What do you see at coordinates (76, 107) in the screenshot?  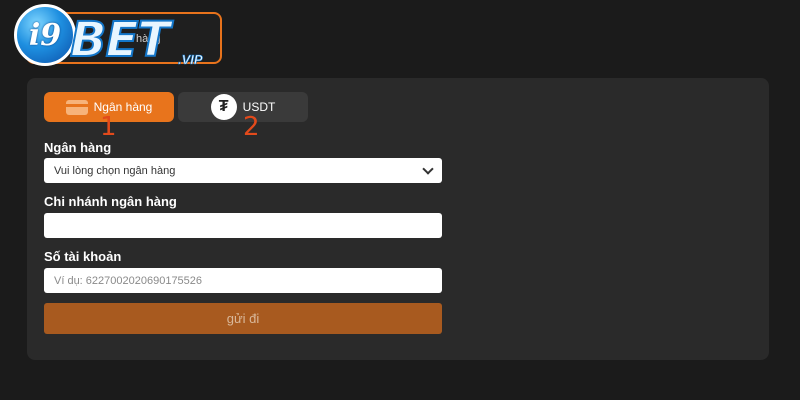 I see `bank-card-icon` at bounding box center [76, 107].